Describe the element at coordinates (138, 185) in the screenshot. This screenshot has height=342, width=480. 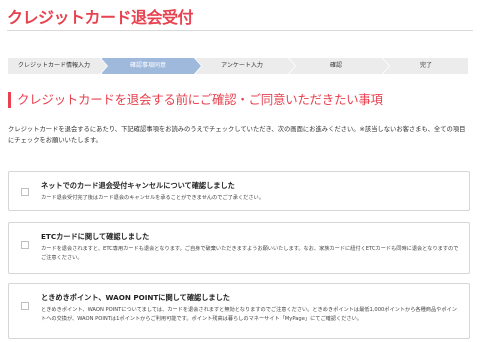
I see `card-title: ネットでのカード退会受付キャンセルについて確認しました` at that location.